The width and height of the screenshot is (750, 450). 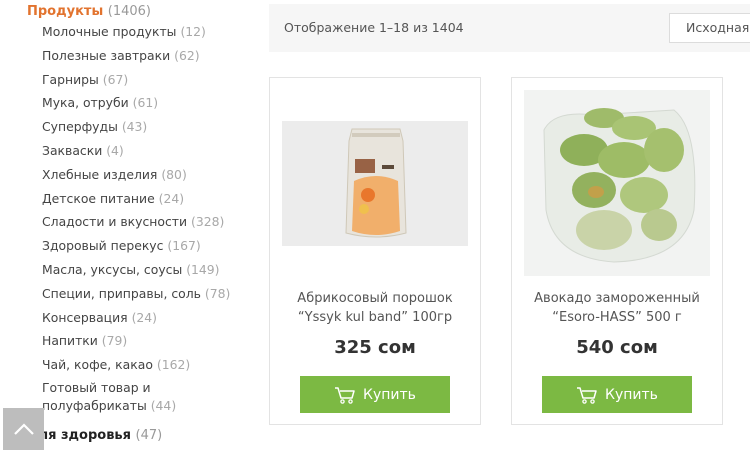 What do you see at coordinates (193, 31) in the screenshot?
I see `subcategory-count: (12)` at bounding box center [193, 31].